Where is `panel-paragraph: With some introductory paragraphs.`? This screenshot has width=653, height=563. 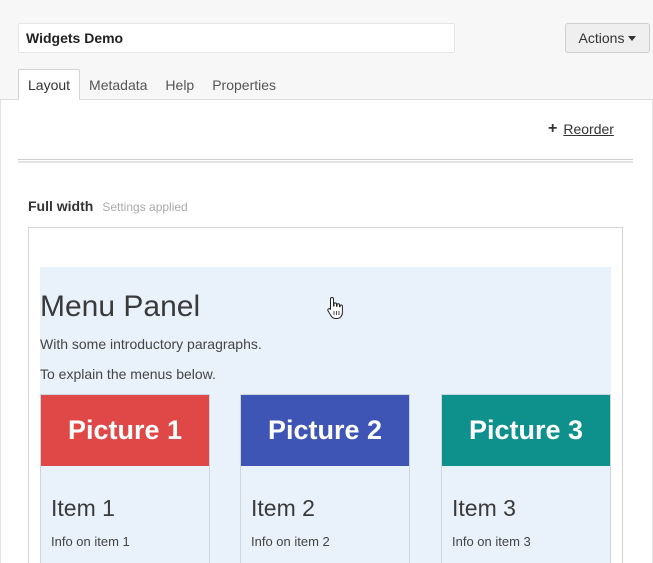 panel-paragraph: With some introductory paragraphs. is located at coordinates (151, 344).